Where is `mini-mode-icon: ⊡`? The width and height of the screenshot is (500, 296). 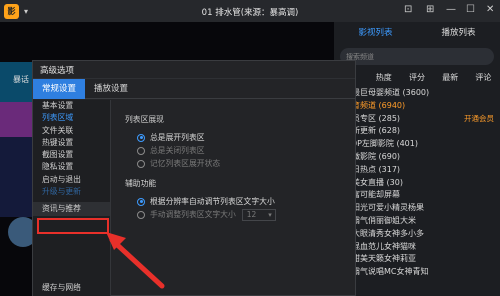
mini-mode-icon: ⊡ is located at coordinates (408, 9).